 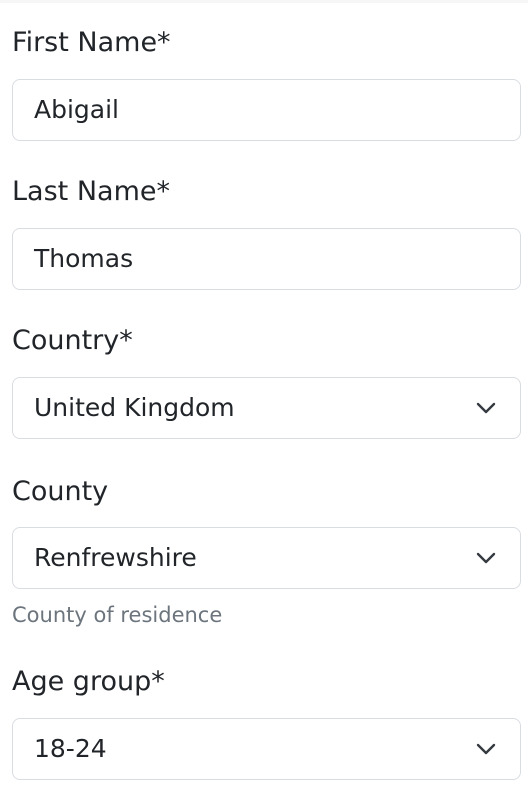 What do you see at coordinates (60, 491) in the screenshot?
I see `county-label: County` at bounding box center [60, 491].